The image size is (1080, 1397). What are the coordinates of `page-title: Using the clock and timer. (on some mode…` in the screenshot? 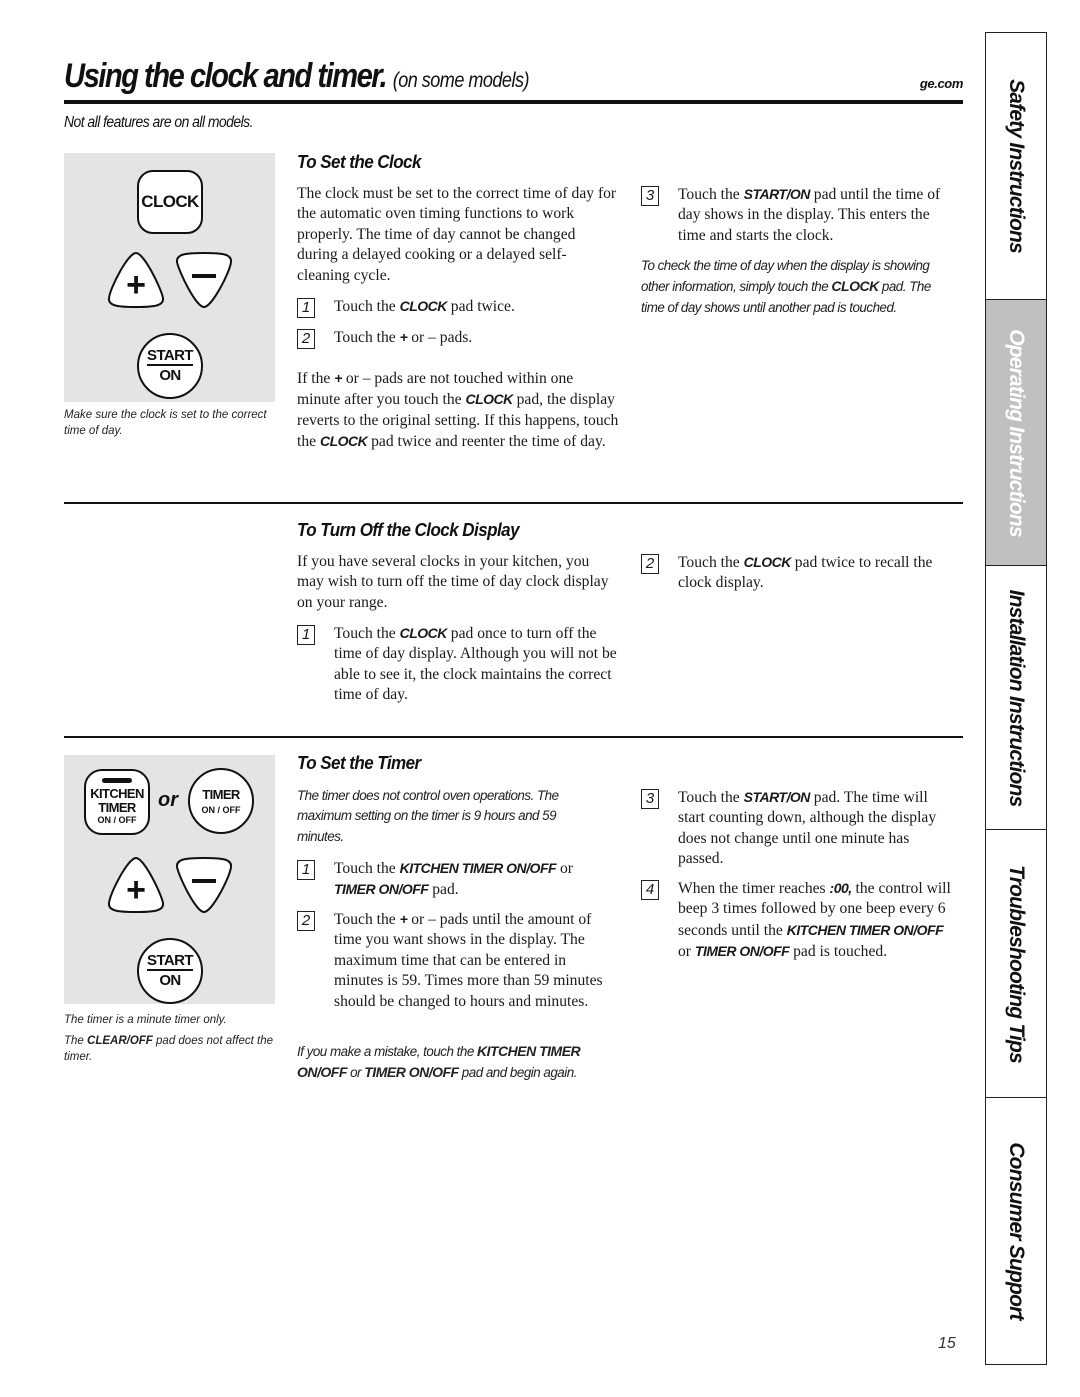 It's located at (296, 78).